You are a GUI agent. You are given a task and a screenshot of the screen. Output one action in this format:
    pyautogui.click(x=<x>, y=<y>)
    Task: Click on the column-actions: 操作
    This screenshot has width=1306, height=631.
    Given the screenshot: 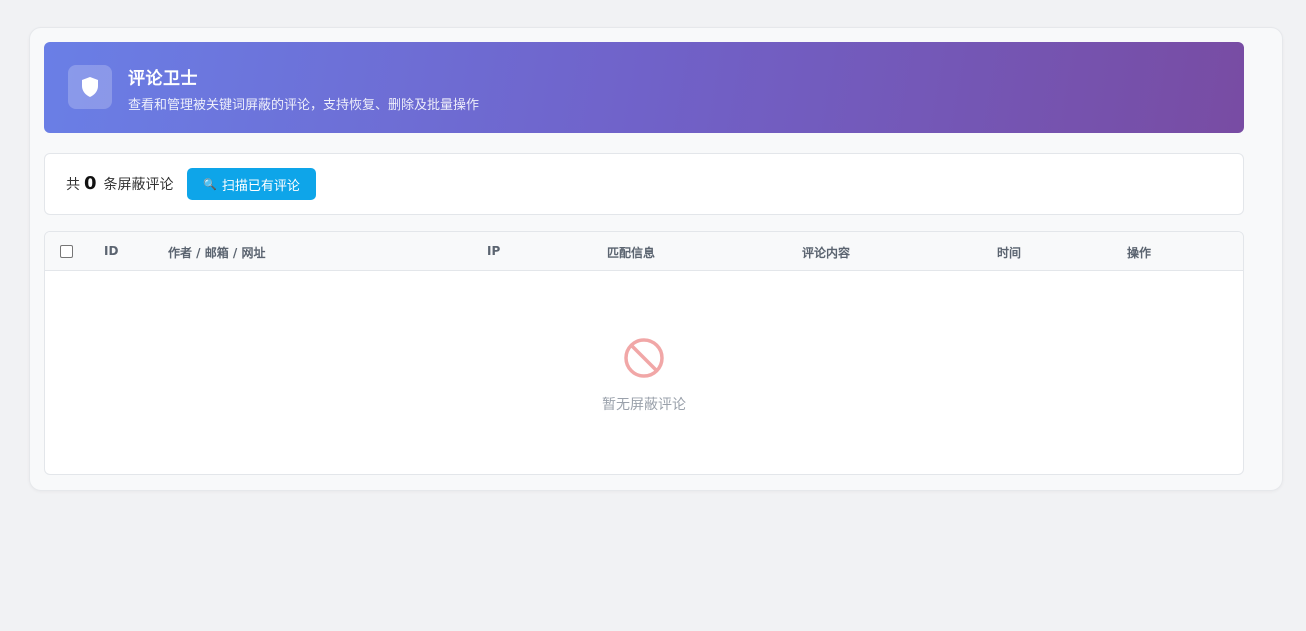 What is the action you would take?
    pyautogui.click(x=1139, y=253)
    